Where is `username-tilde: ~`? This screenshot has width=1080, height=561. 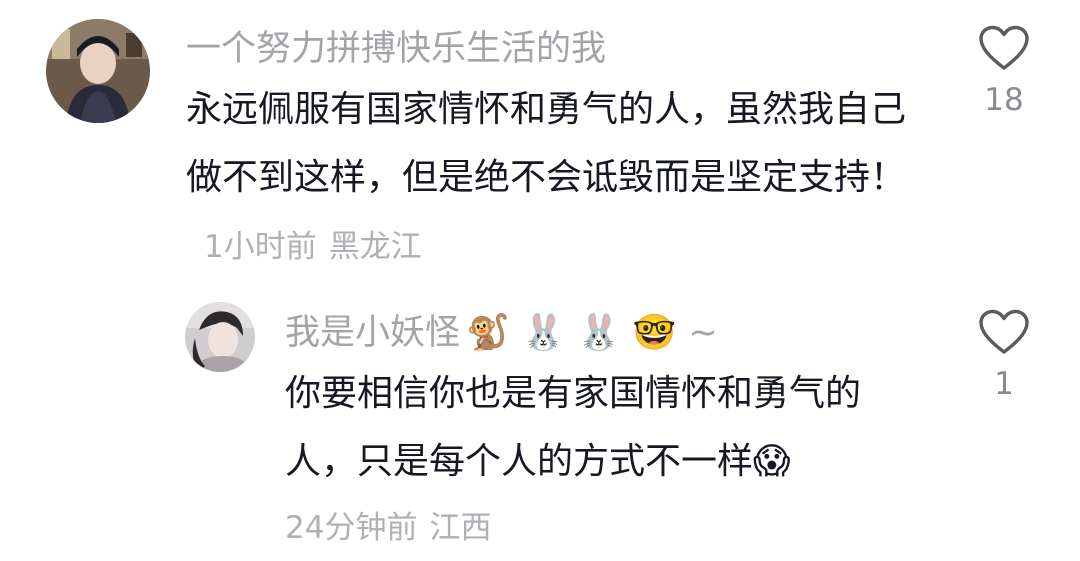
username-tilde: ~ is located at coordinates (703, 333).